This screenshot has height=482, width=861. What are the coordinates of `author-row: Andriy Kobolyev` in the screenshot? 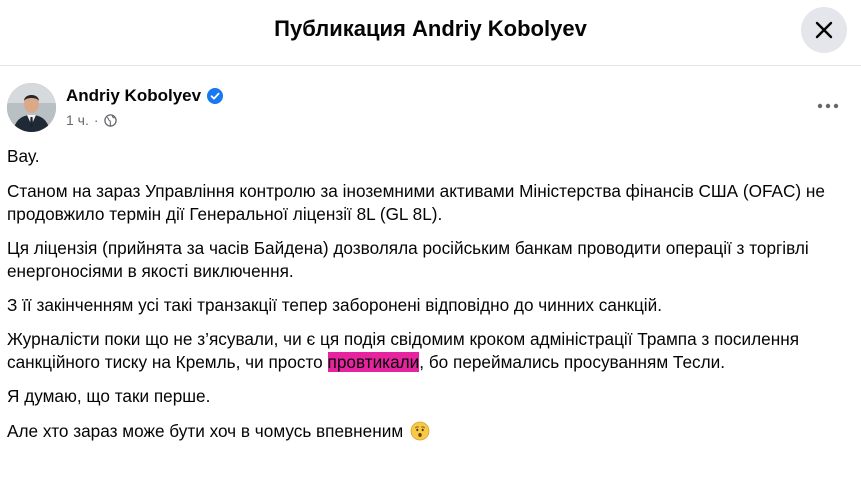 It's located at (145, 96).